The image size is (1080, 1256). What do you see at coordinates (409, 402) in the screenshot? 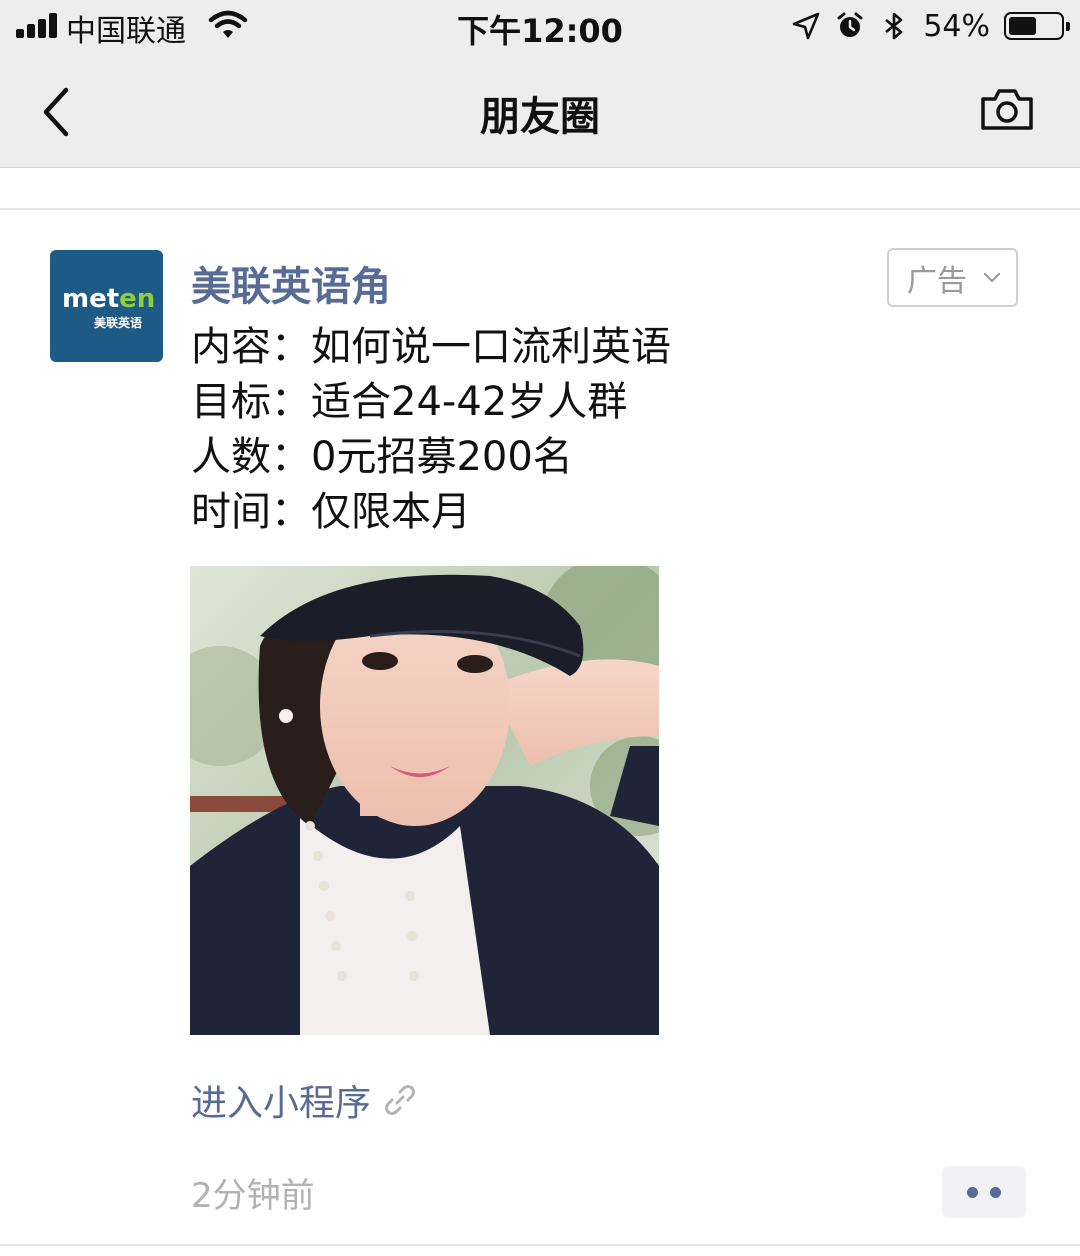
I see `post-text-line: 目标：适合24-42岁人群` at bounding box center [409, 402].